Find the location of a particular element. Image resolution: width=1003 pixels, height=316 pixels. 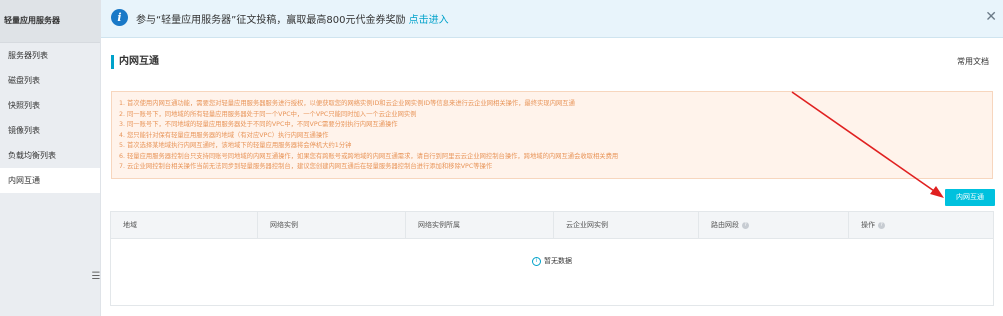

column-label: 地域 is located at coordinates (130, 225).